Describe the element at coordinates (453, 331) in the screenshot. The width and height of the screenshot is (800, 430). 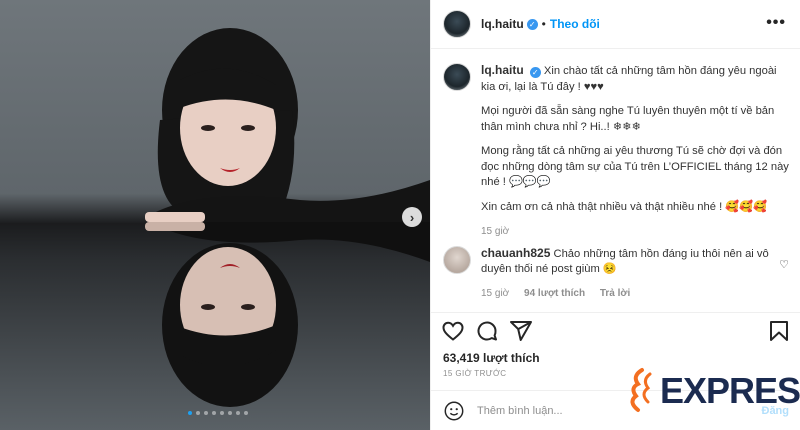
I see `heart-icon` at that location.